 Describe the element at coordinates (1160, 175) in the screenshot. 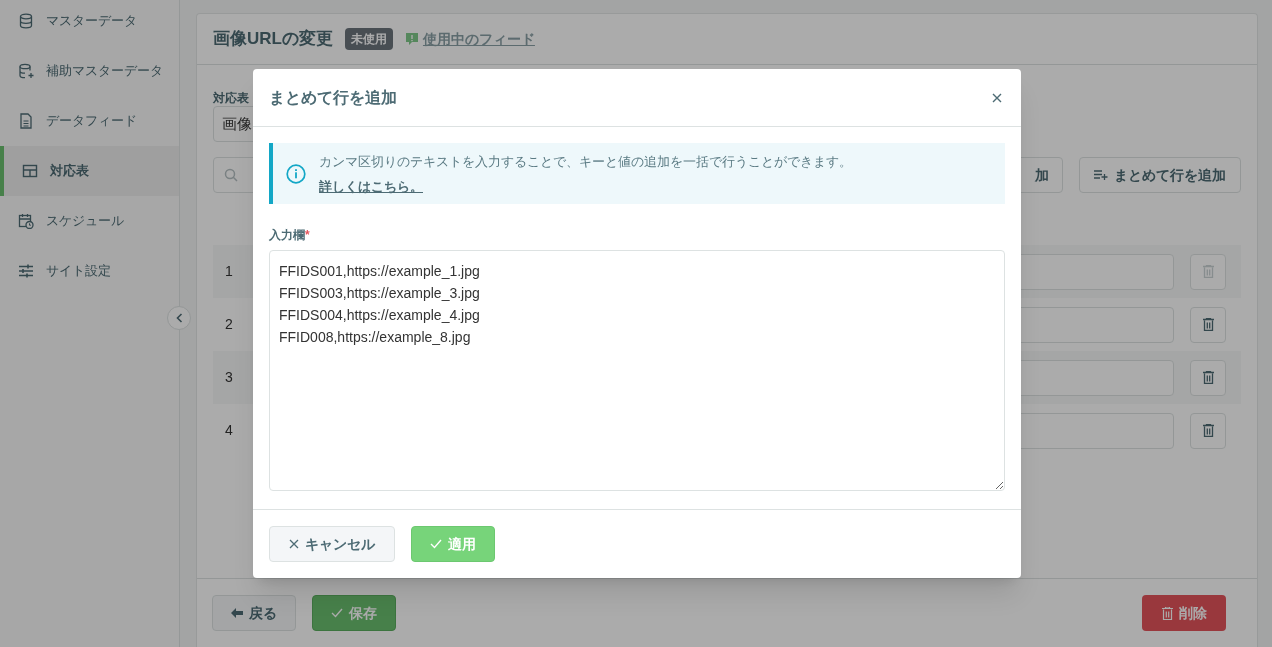

I see `bulk-add-button: まとめて行を追加` at that location.